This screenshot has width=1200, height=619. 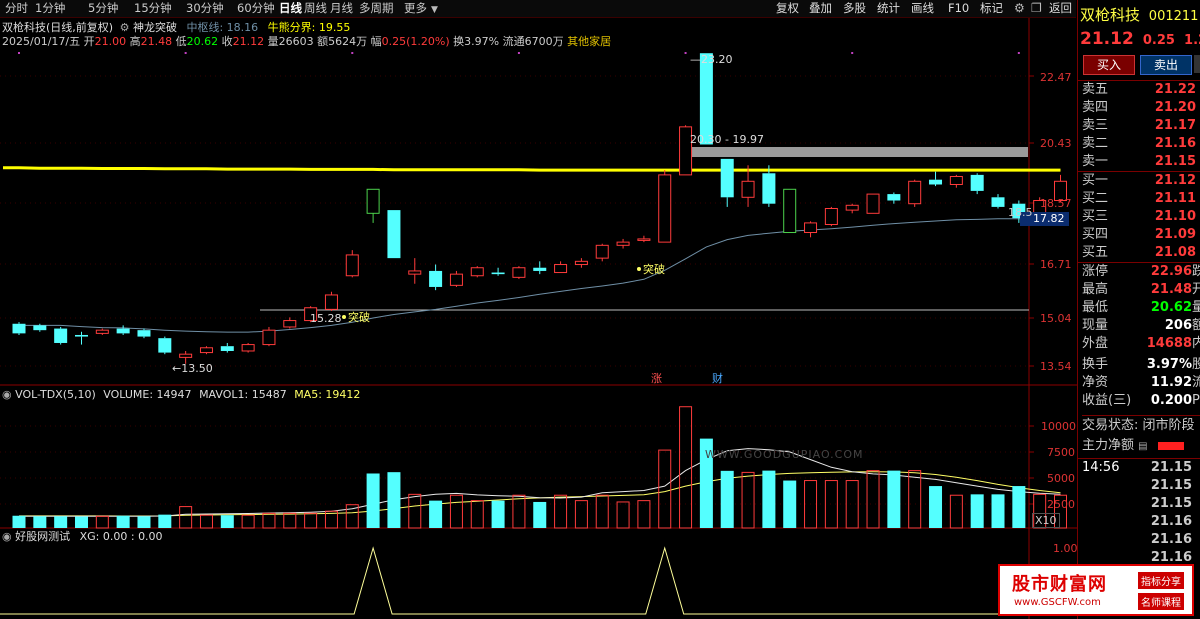 I want to click on right-value-label: 18.5, so click(x=1020, y=212).